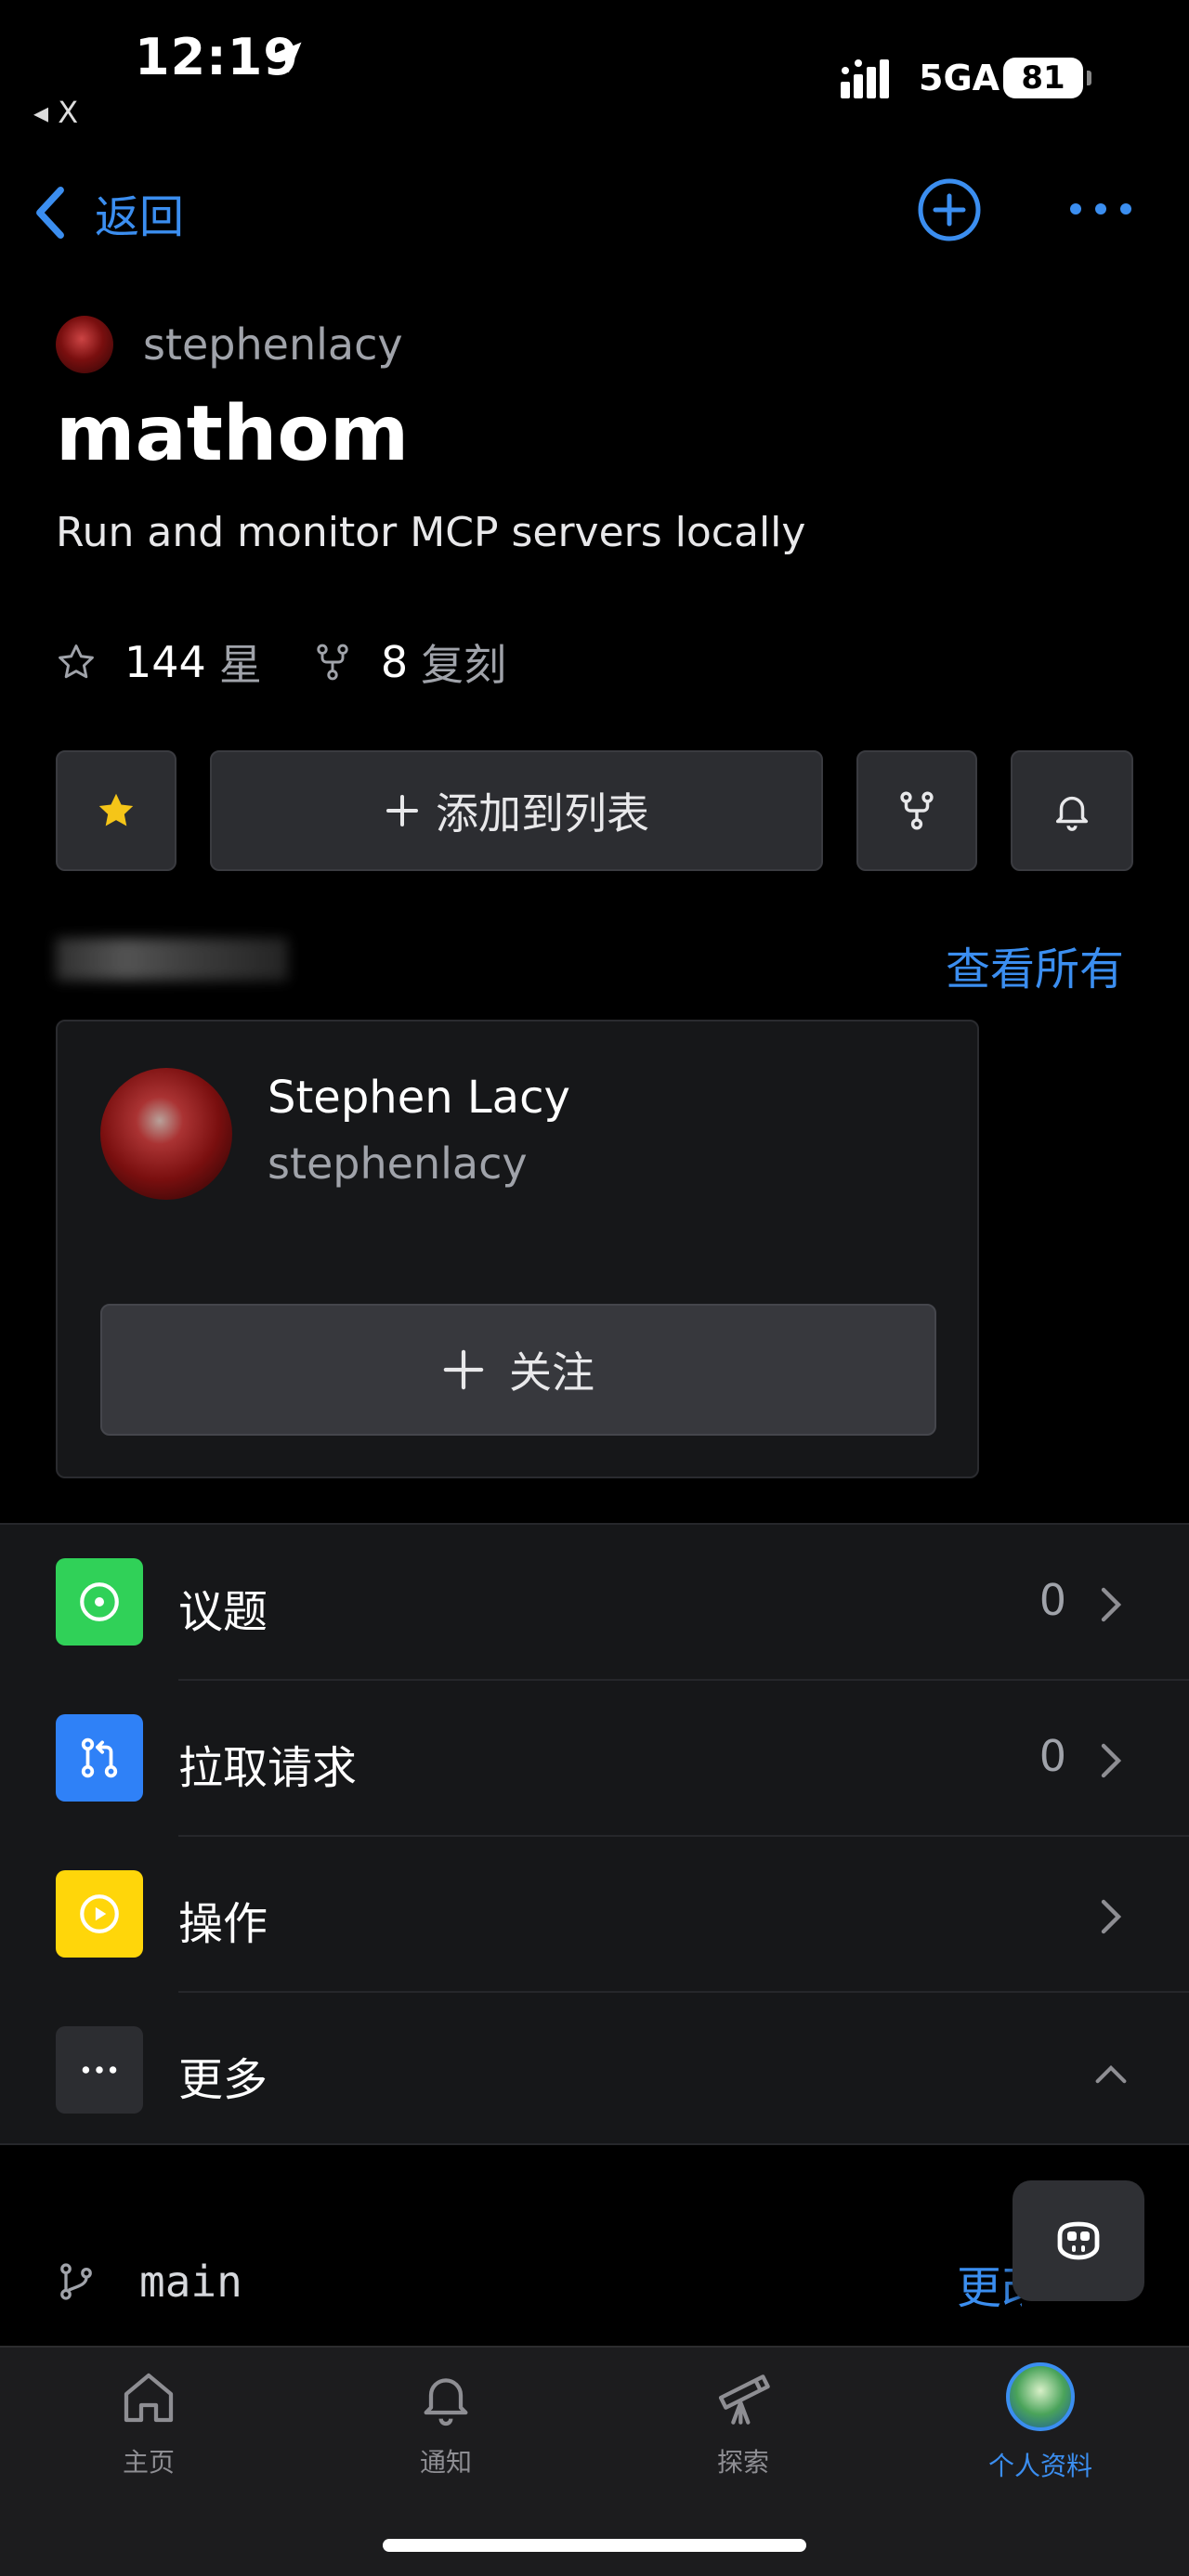 This screenshot has height=2576, width=1189. What do you see at coordinates (865, 78) in the screenshot?
I see `signal-icon` at bounding box center [865, 78].